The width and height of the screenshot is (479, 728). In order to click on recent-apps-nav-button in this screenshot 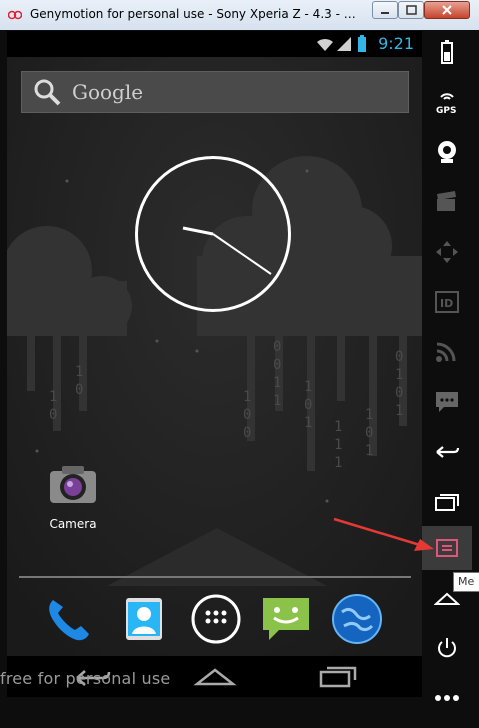, I will do `click(337, 677)`.